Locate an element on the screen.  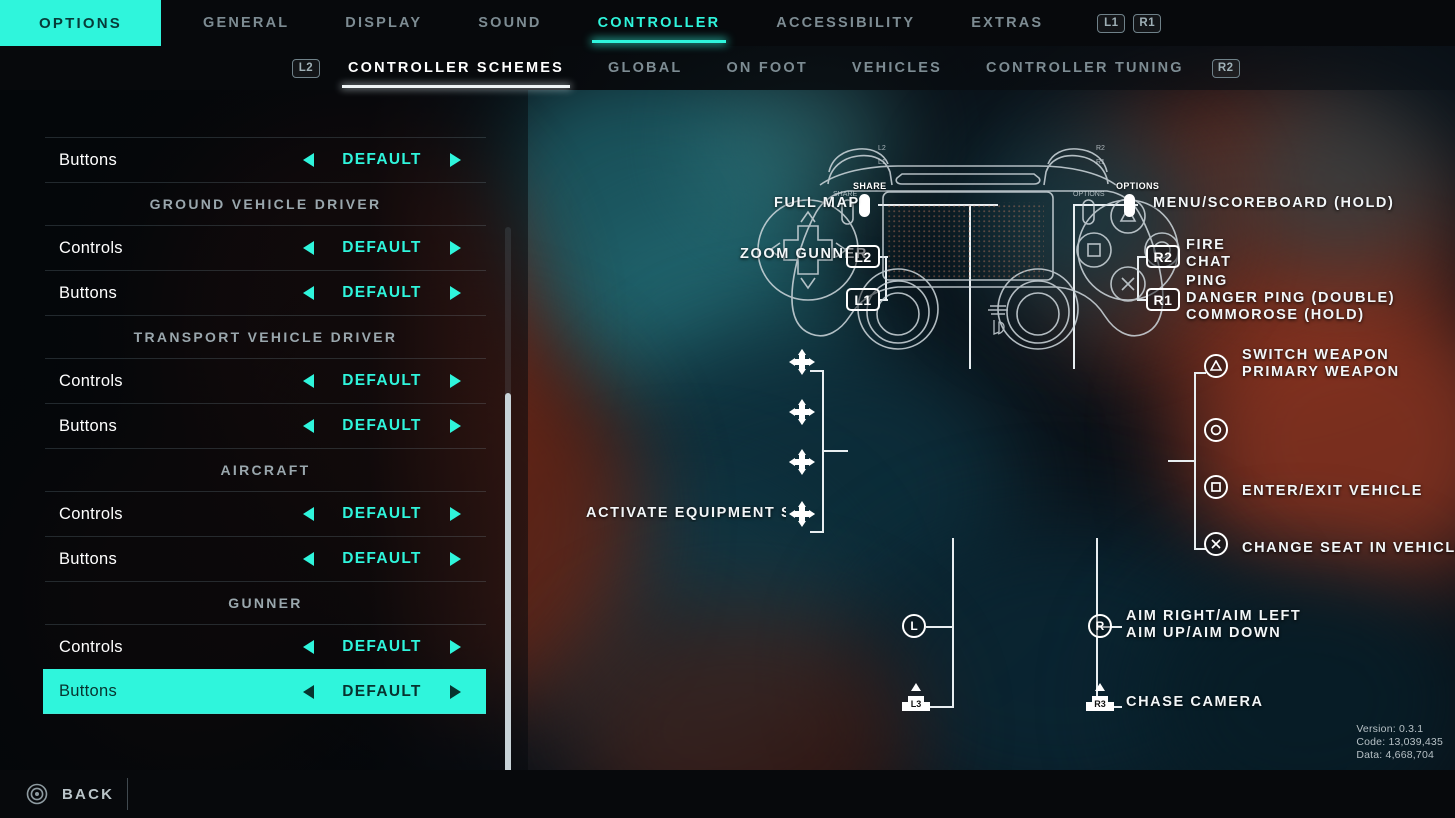
tab-display: DISPLAY is located at coordinates (383, 23).